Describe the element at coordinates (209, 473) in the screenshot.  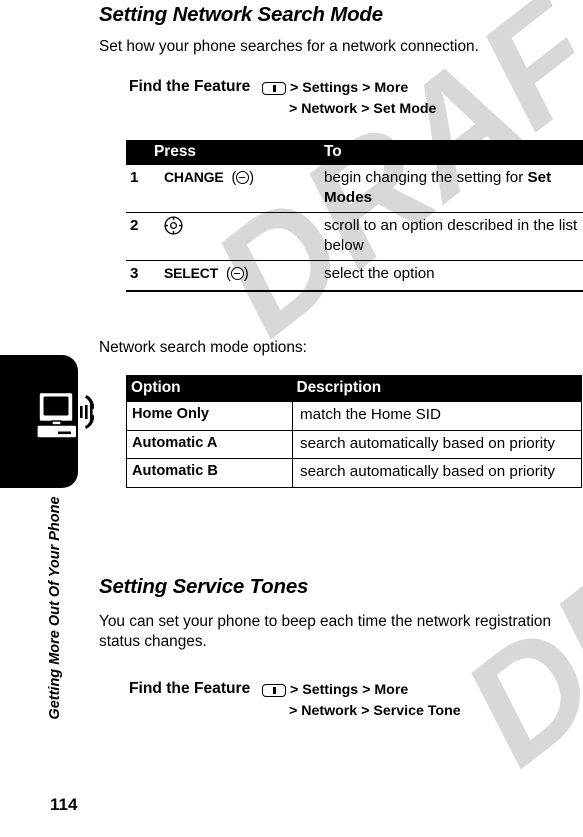
I see `option-name: Automatic B` at that location.